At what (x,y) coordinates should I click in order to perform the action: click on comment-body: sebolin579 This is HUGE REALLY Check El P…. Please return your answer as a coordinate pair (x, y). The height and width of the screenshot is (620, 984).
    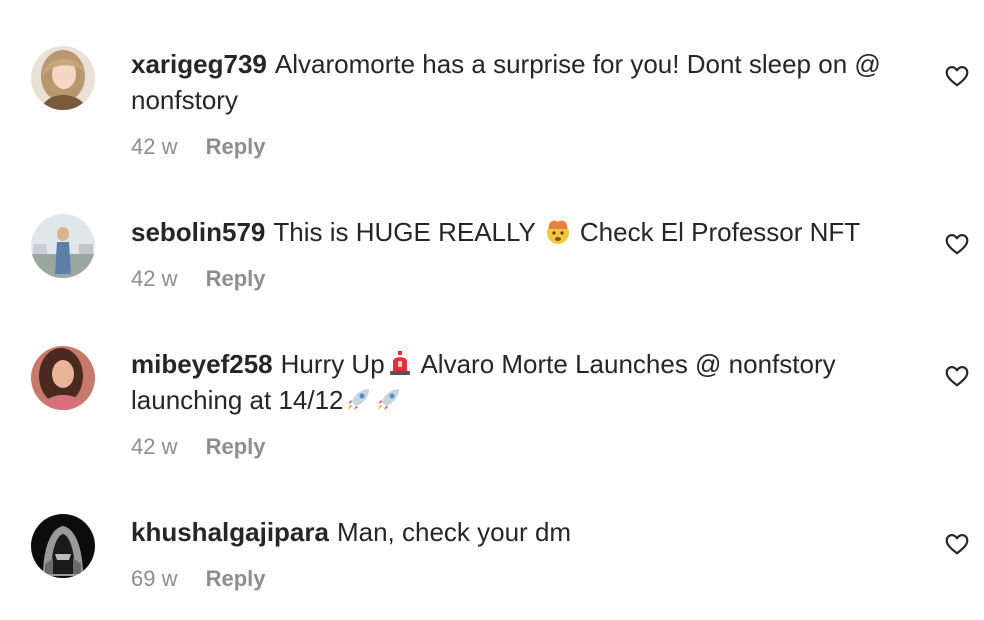
    Looking at the image, I should click on (526, 254).